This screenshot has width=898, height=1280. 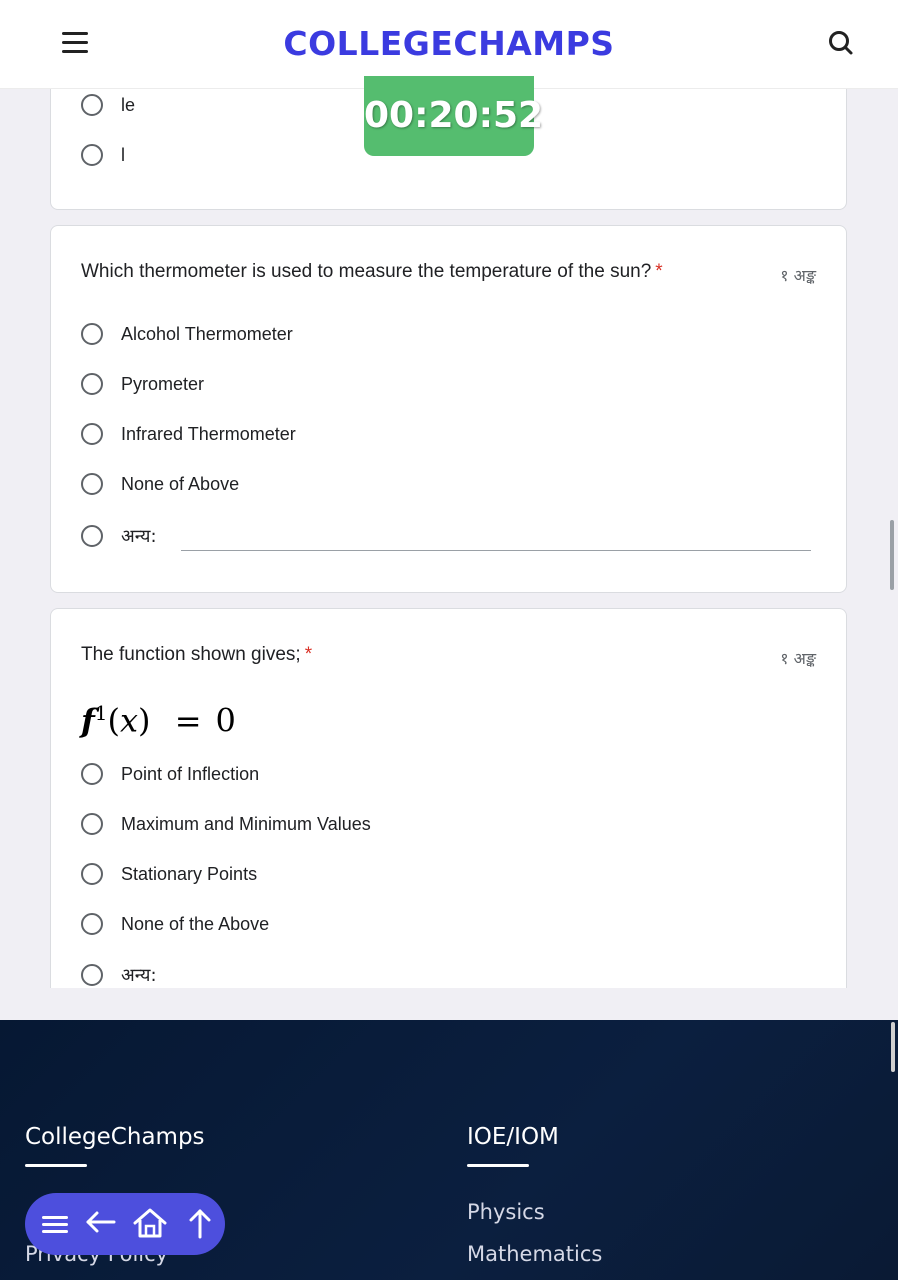 I want to click on option-label: Pyrometer, so click(x=163, y=383).